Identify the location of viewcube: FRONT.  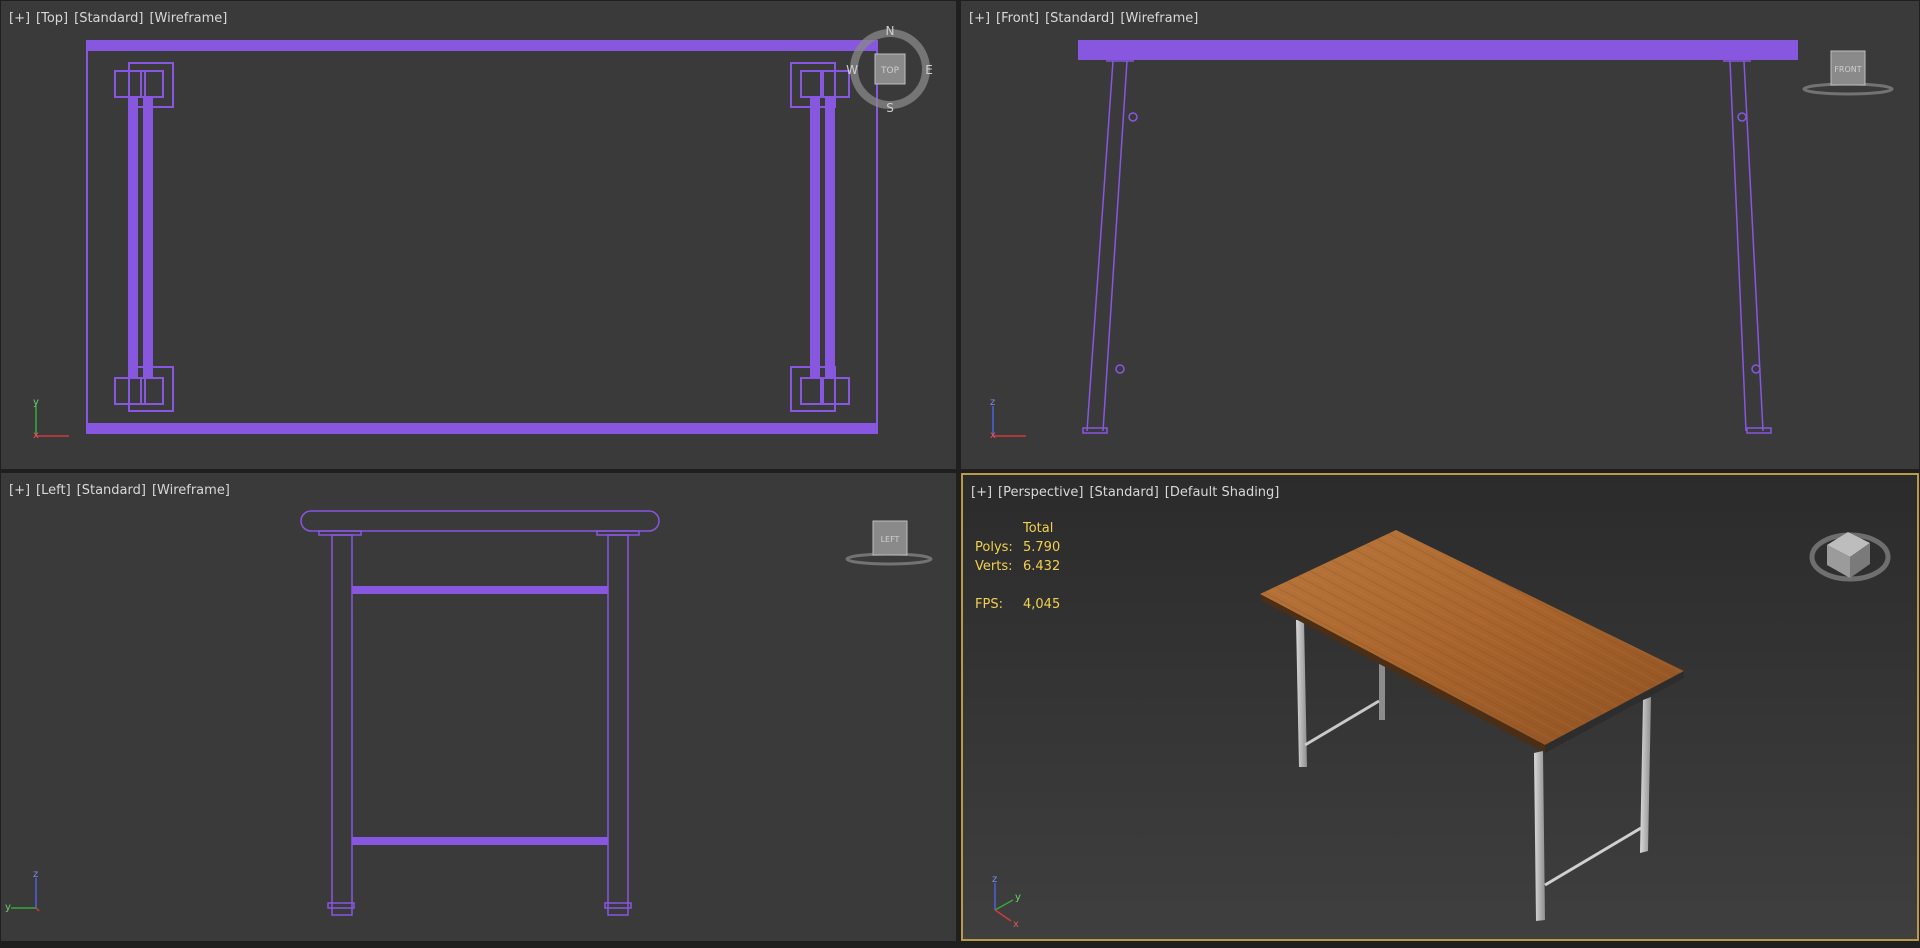
(1848, 73).